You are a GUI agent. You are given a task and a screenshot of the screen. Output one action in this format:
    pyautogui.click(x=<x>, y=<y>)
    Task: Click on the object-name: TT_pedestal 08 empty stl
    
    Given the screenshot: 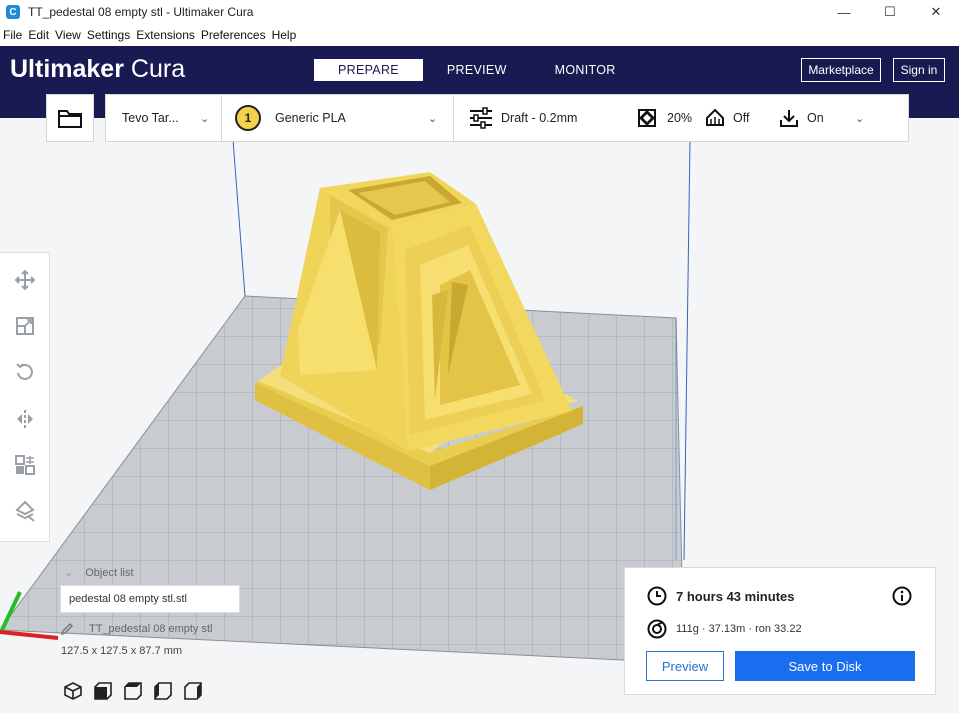 What is the action you would take?
    pyautogui.click(x=151, y=629)
    